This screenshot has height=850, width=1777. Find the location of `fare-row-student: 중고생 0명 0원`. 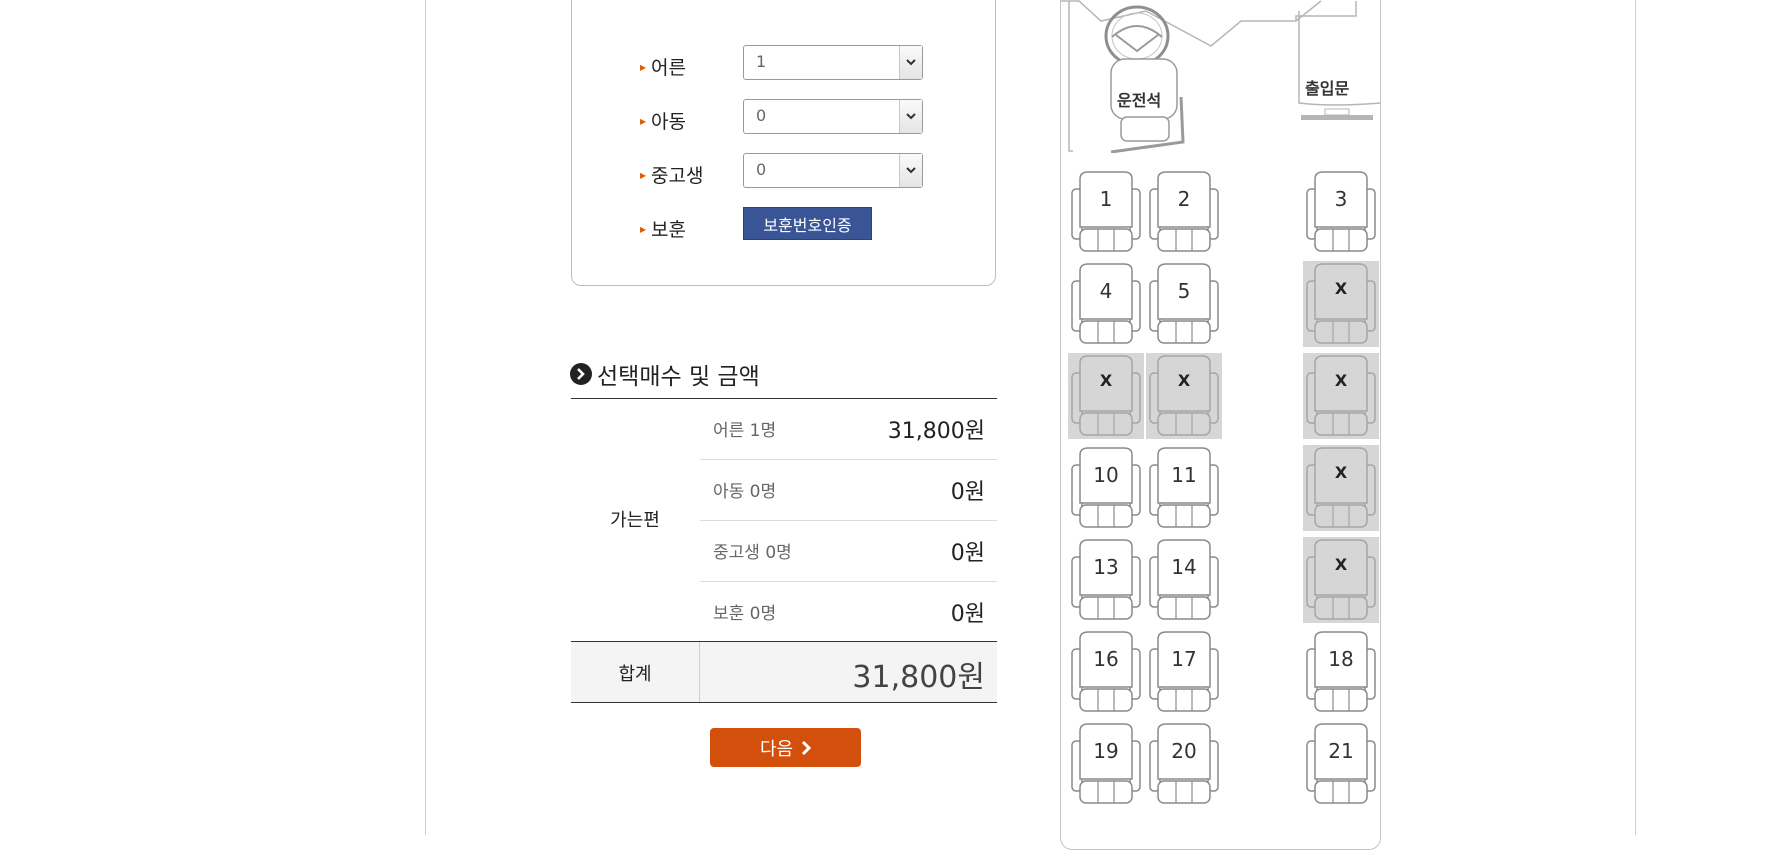

fare-row-student: 중고생 0명 0원 is located at coordinates (848, 550).